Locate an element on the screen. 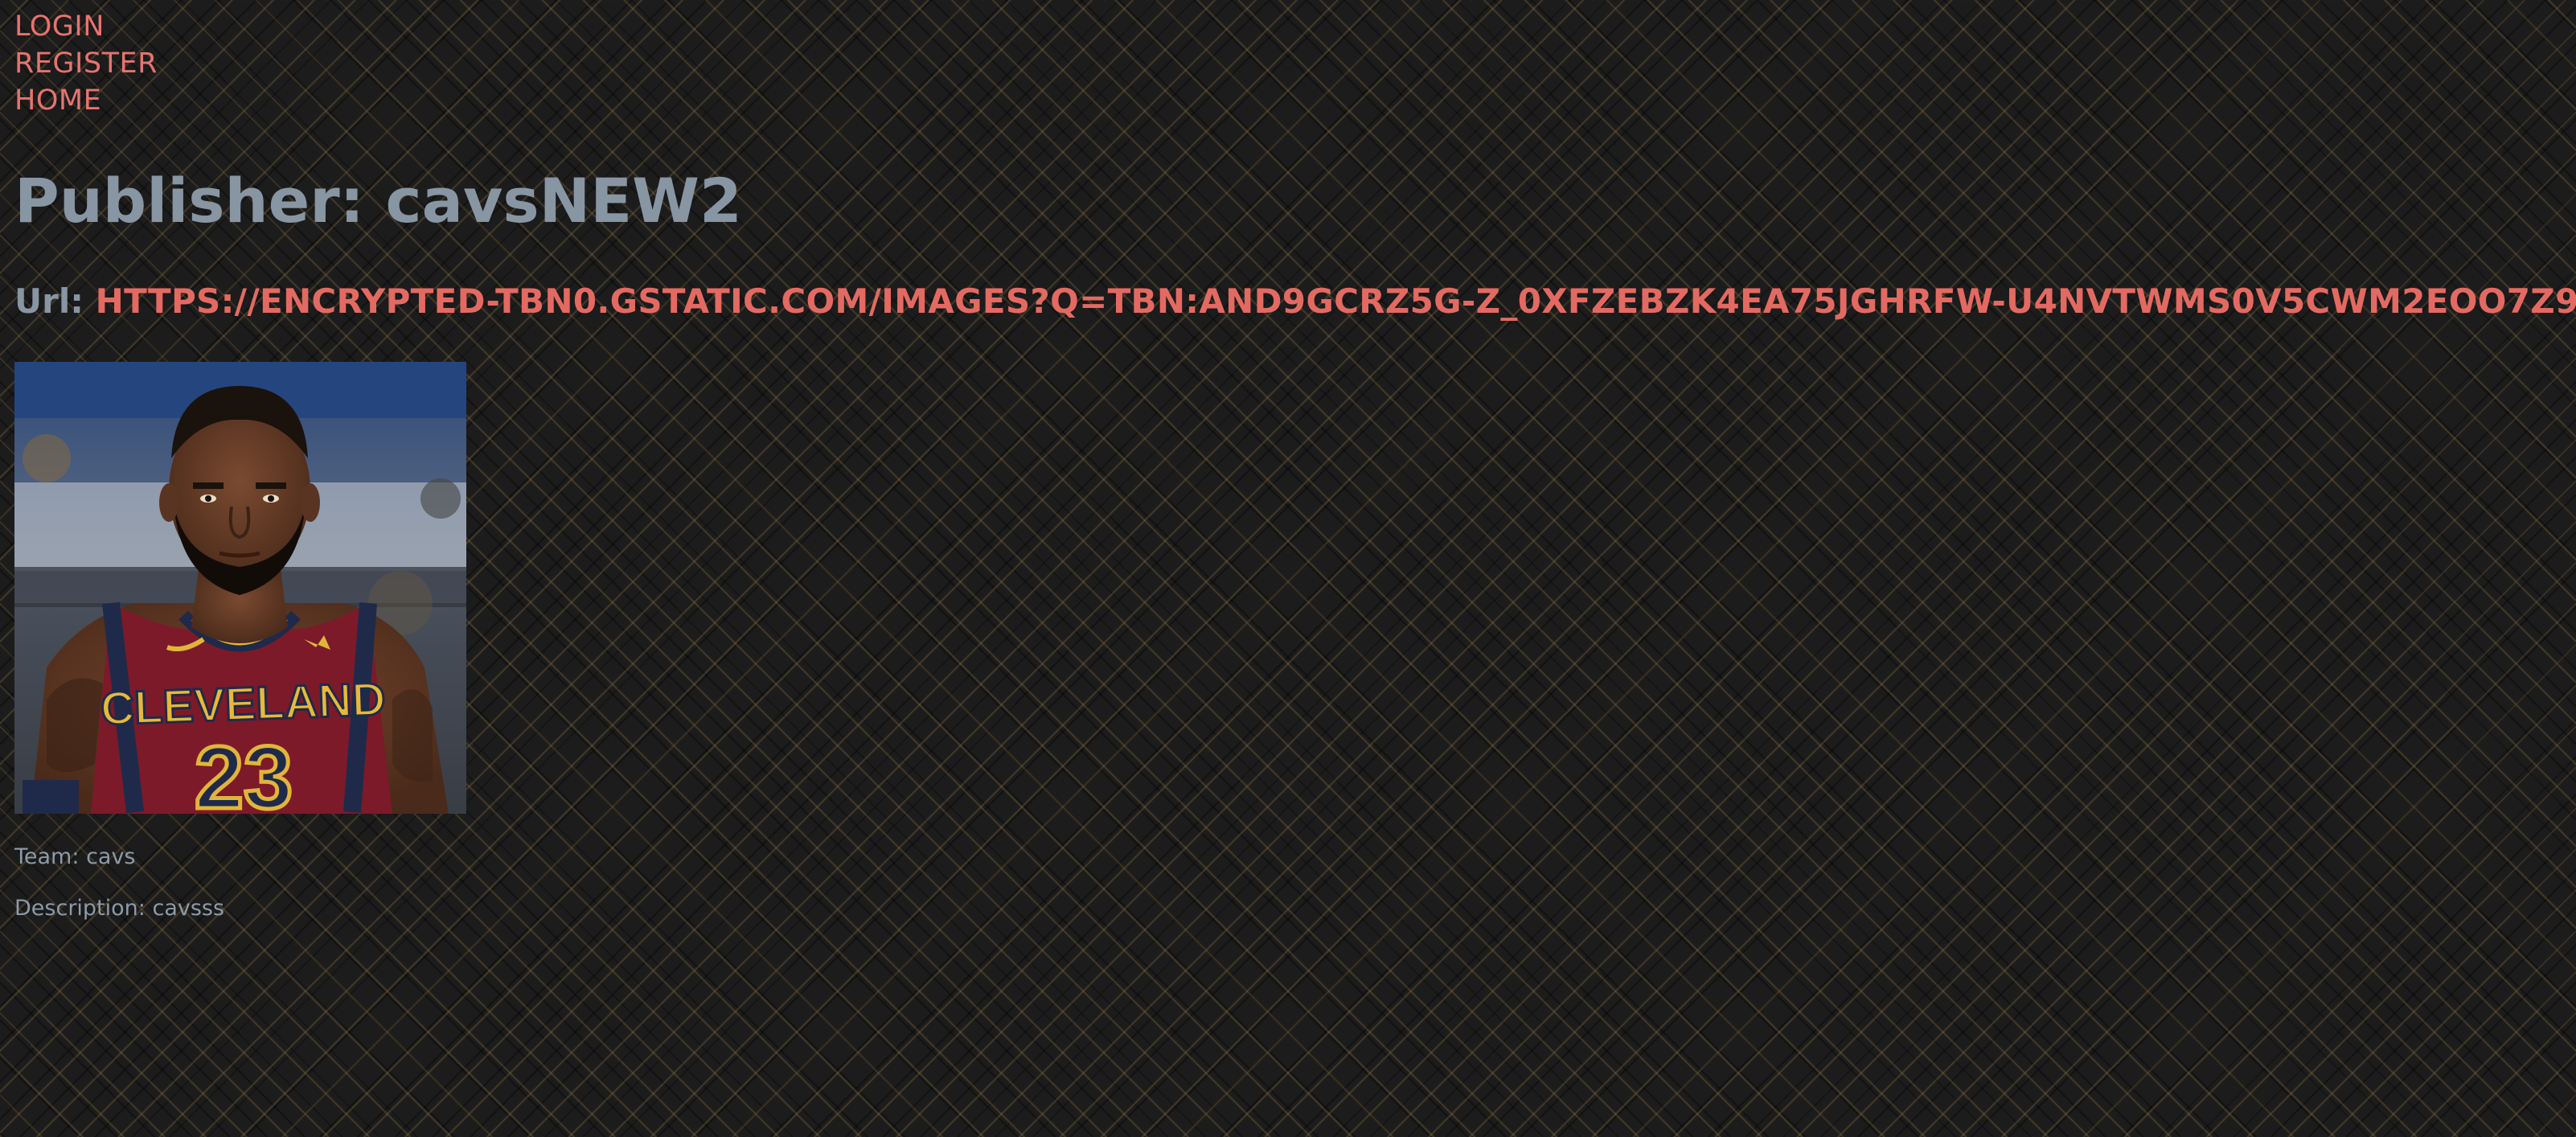  publisher-name: cavsNEW2 is located at coordinates (563, 200).